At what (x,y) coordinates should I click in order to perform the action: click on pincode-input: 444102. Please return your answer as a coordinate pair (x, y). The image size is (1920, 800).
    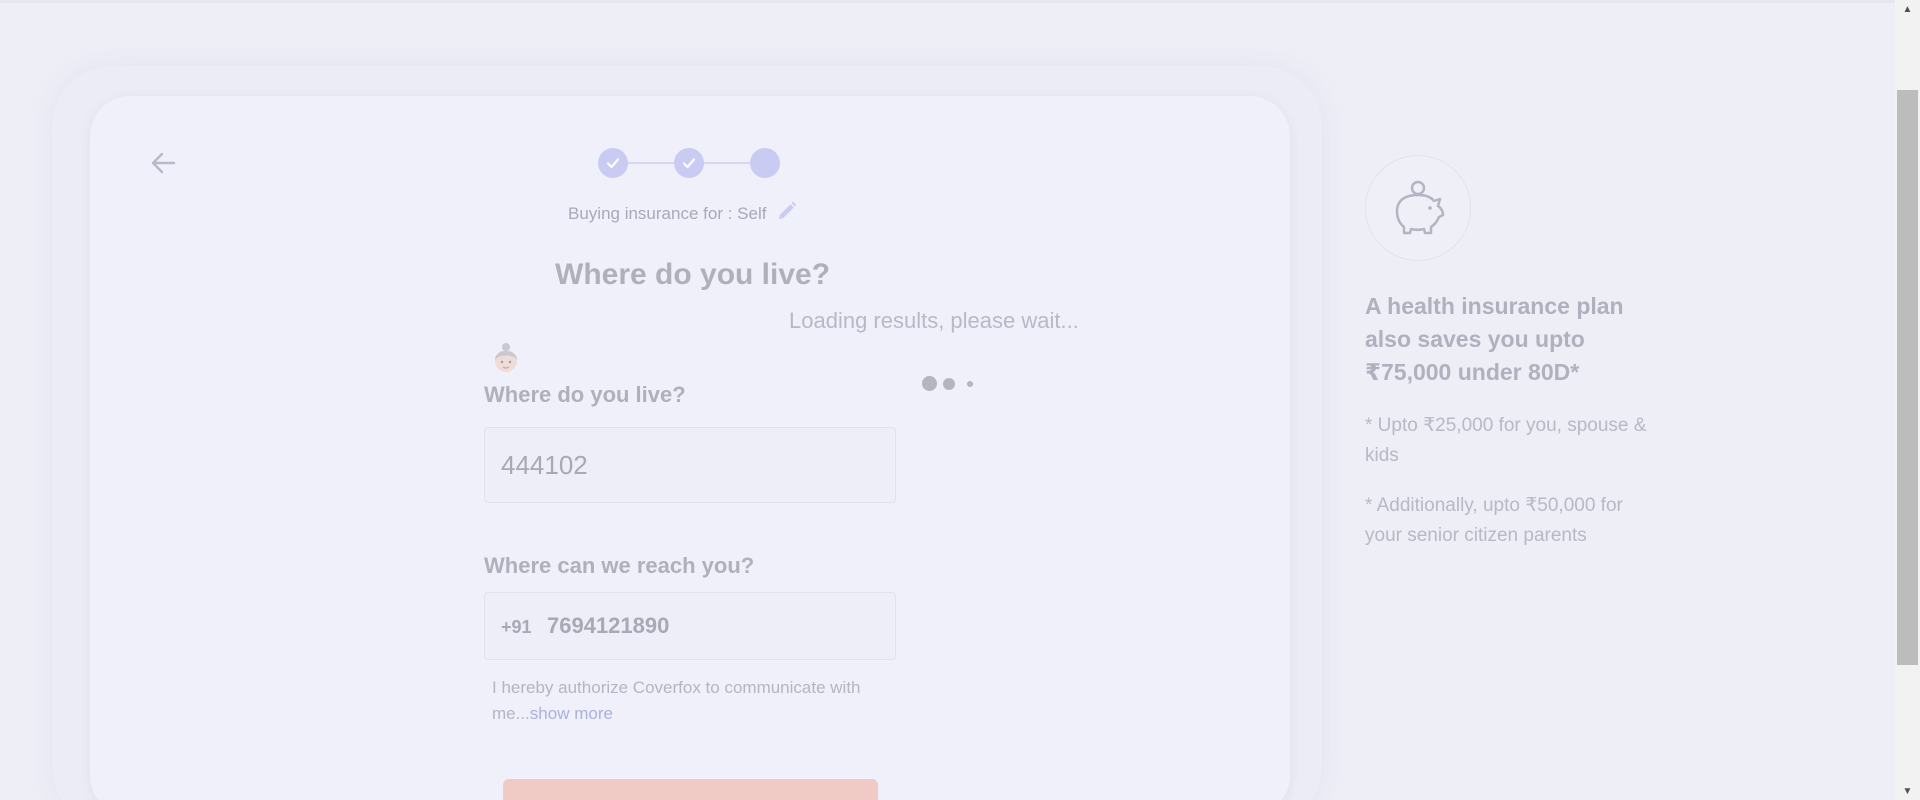
    Looking at the image, I should click on (690, 465).